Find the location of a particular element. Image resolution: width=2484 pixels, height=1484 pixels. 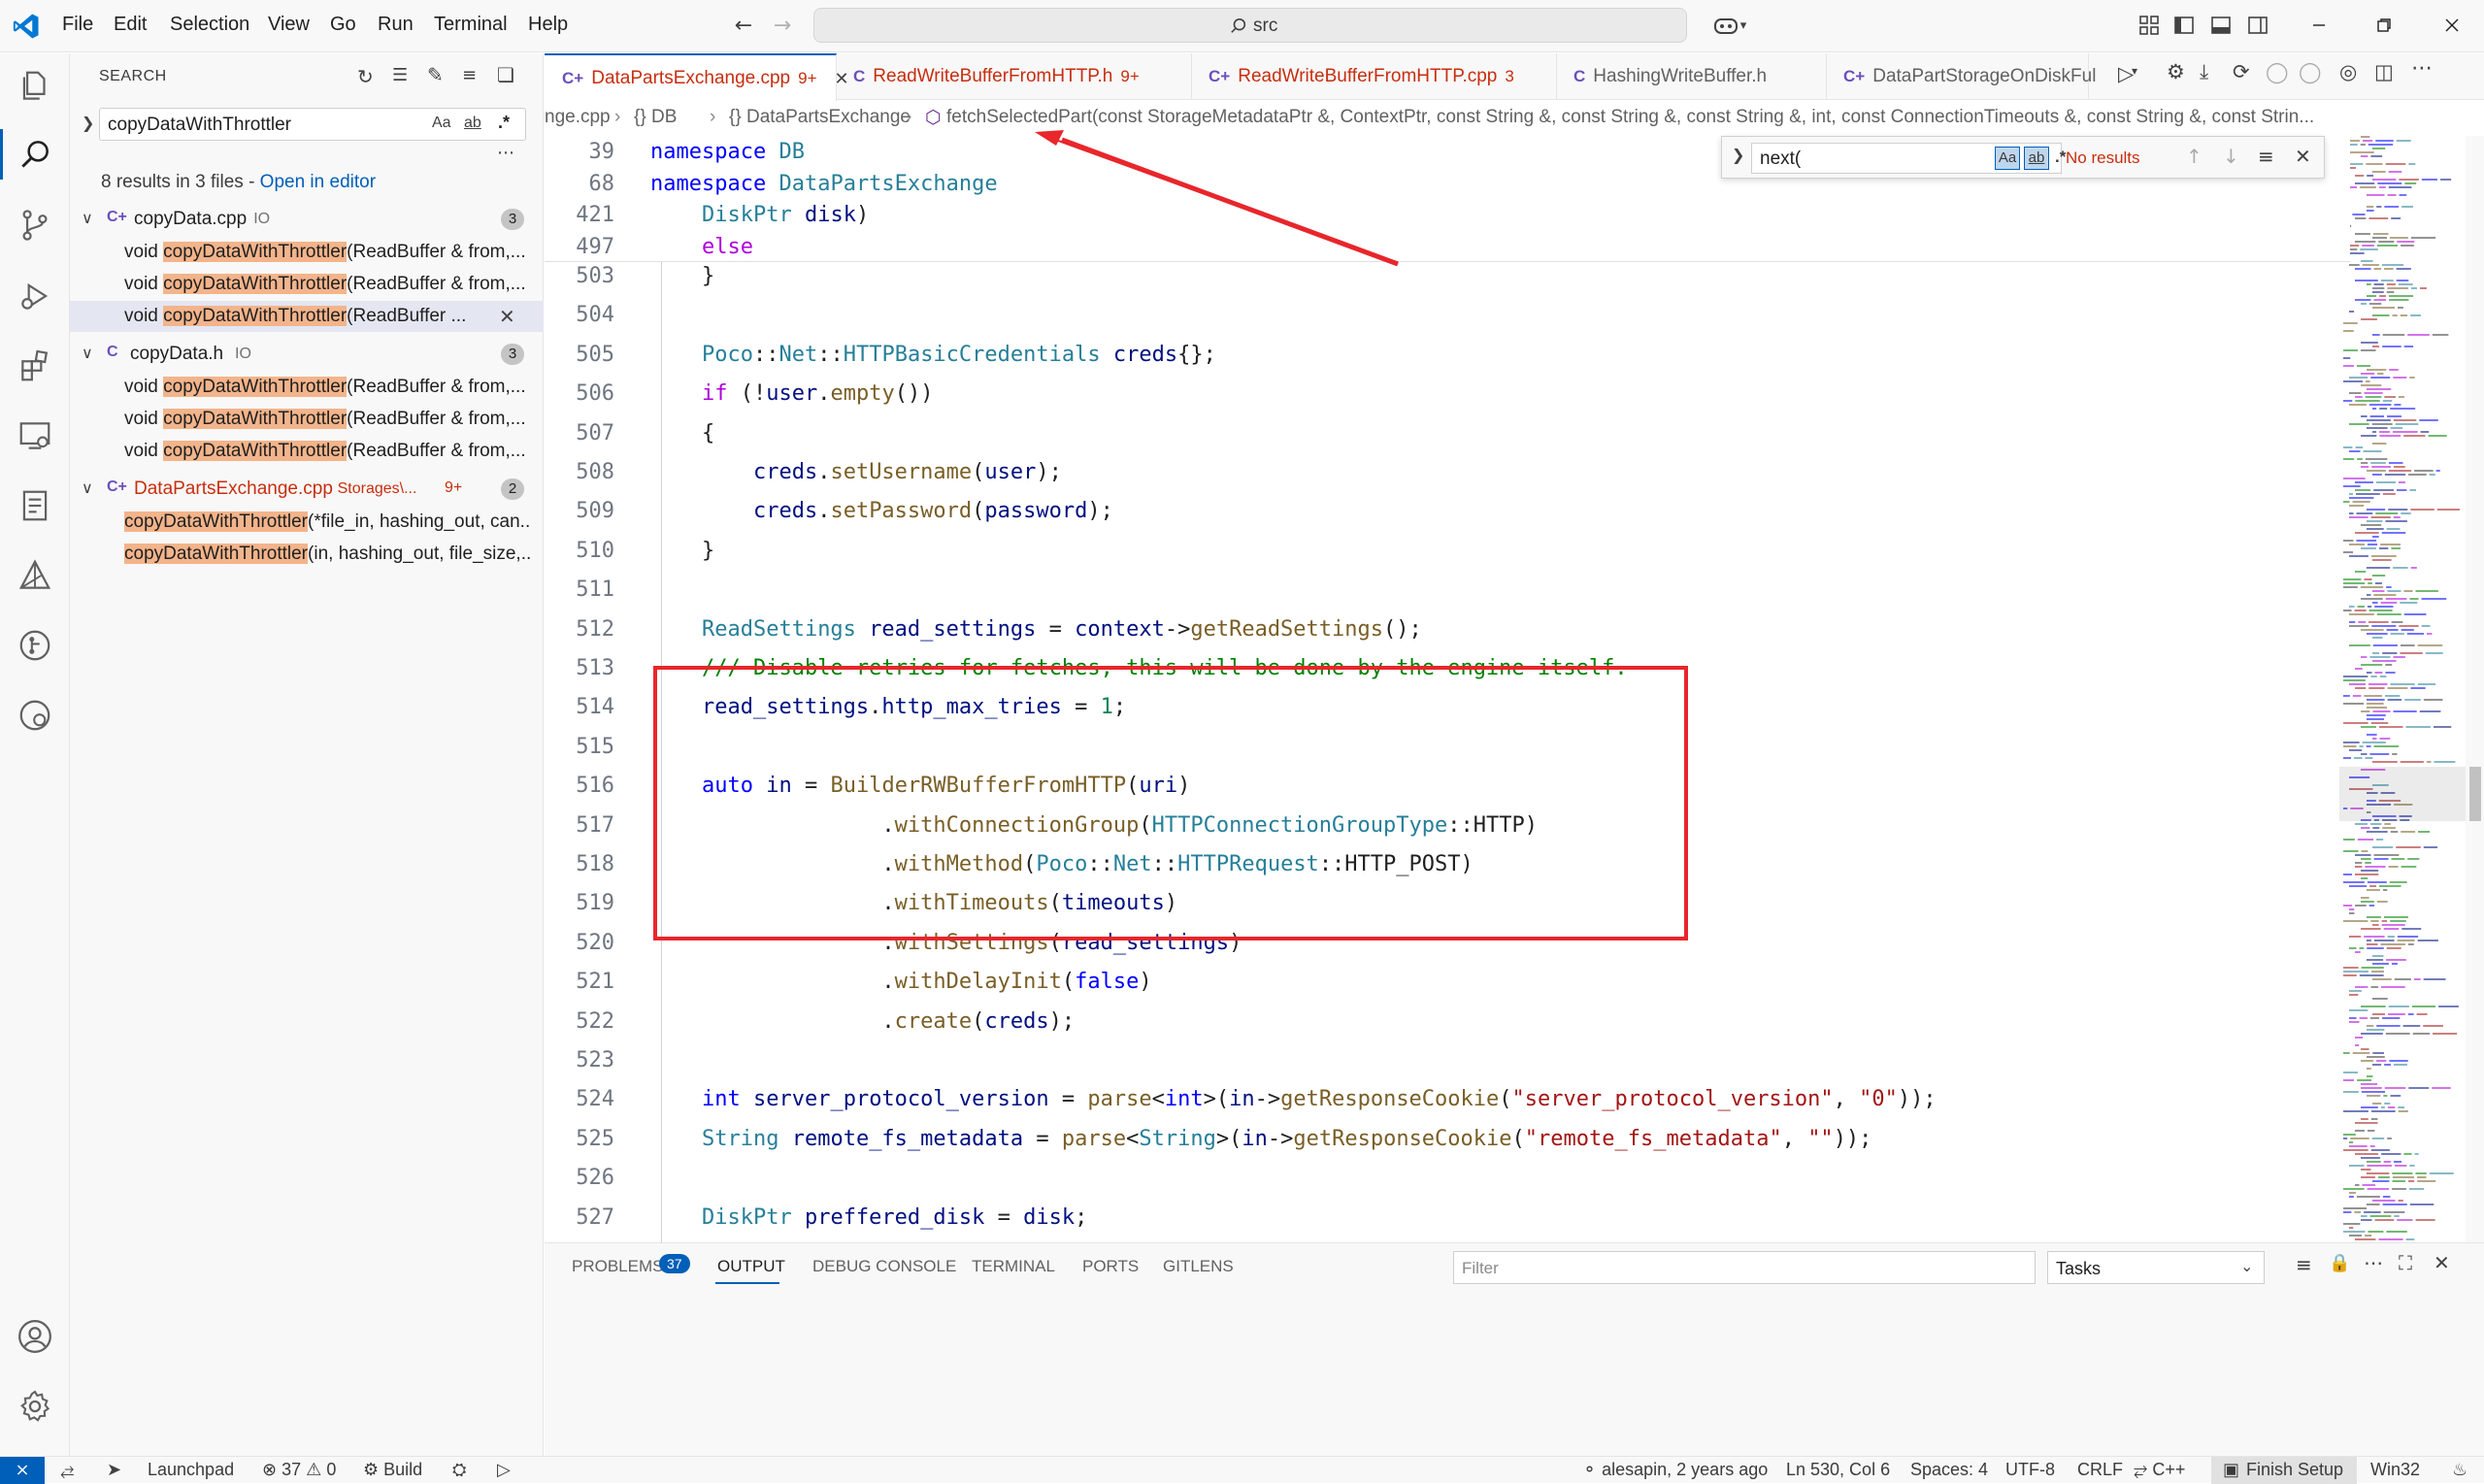

prev-change-icon: ◯ is located at coordinates (2277, 71).